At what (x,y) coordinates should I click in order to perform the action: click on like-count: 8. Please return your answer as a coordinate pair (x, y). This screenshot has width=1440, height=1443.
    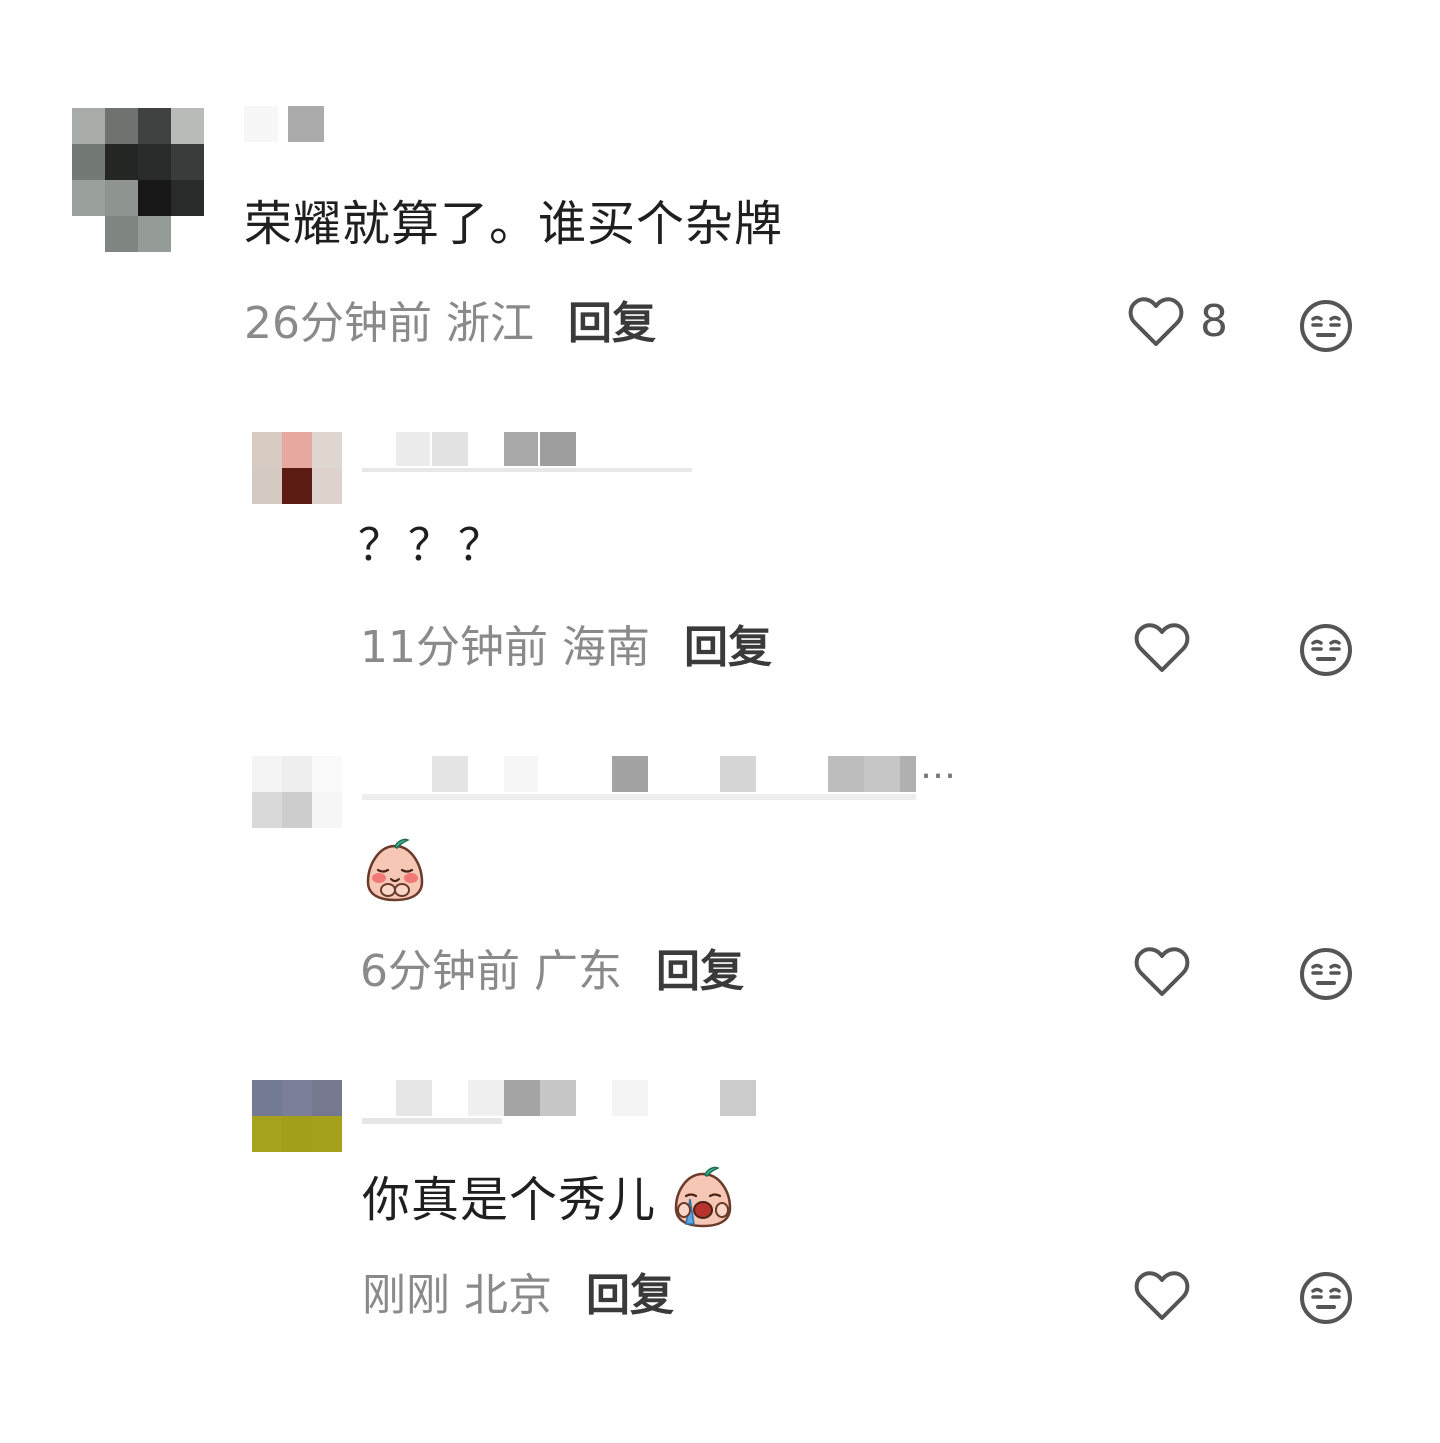
    Looking at the image, I should click on (1214, 321).